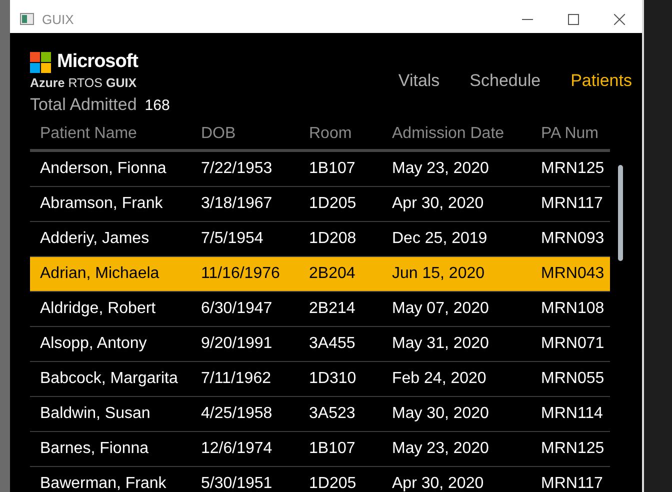  I want to click on table-cell-text: MRN114, so click(572, 414).